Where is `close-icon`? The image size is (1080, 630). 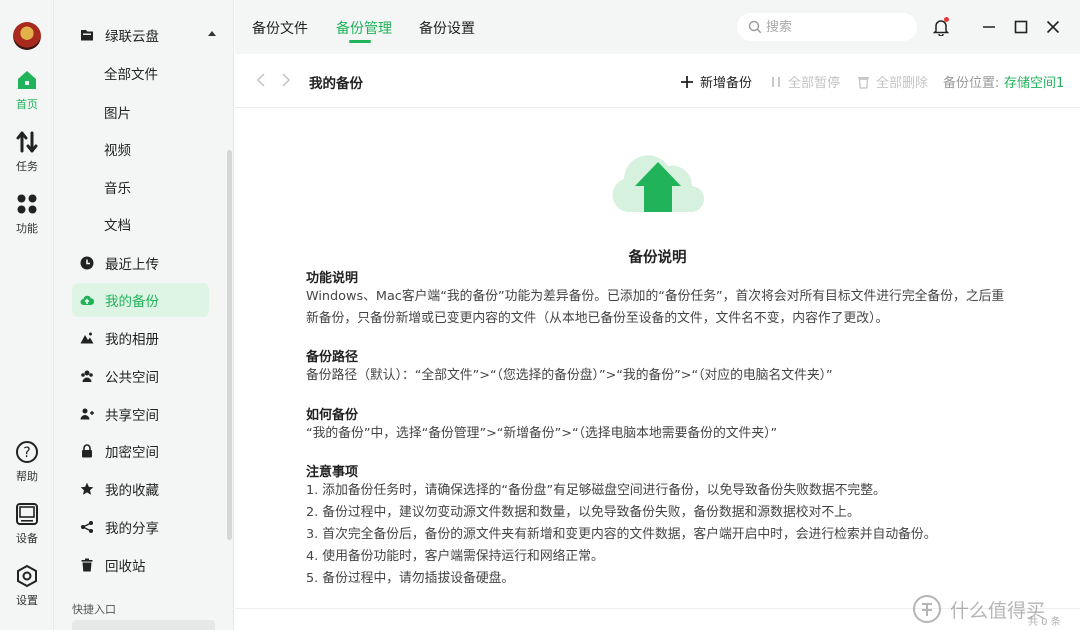
close-icon is located at coordinates (1053, 27).